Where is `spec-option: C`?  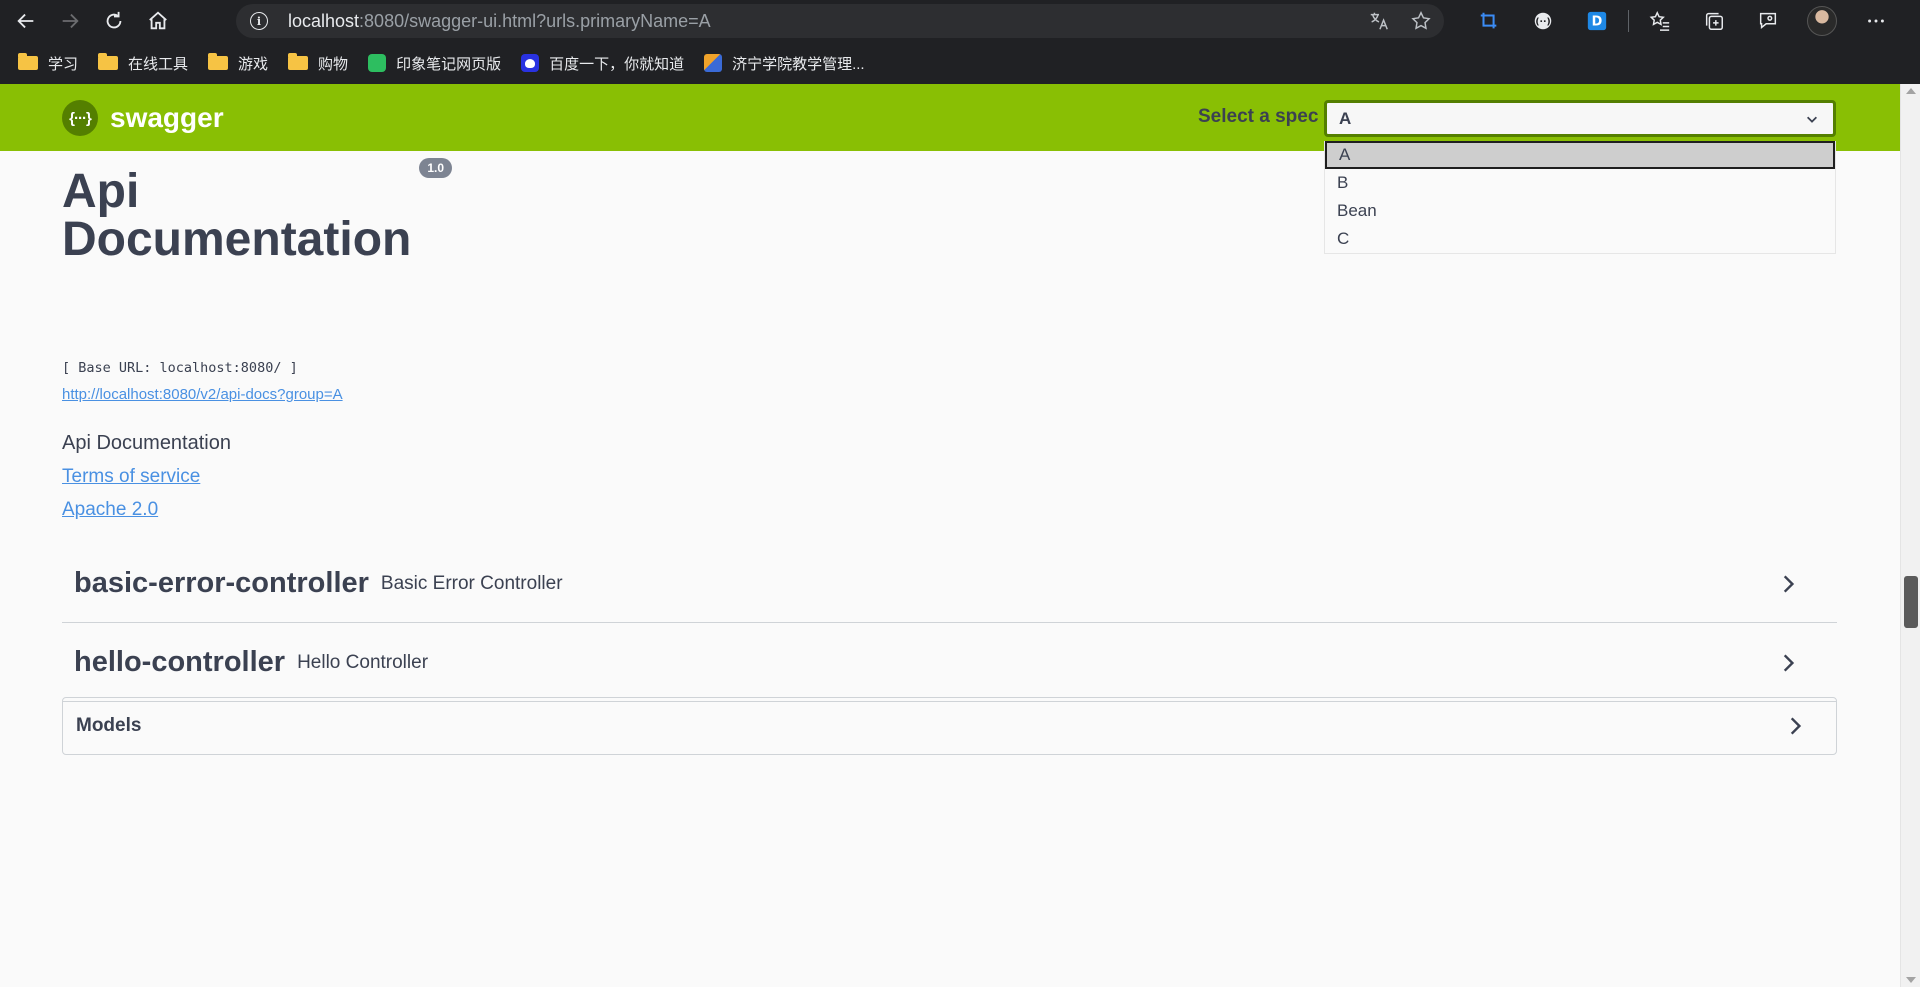
spec-option: C is located at coordinates (1580, 239).